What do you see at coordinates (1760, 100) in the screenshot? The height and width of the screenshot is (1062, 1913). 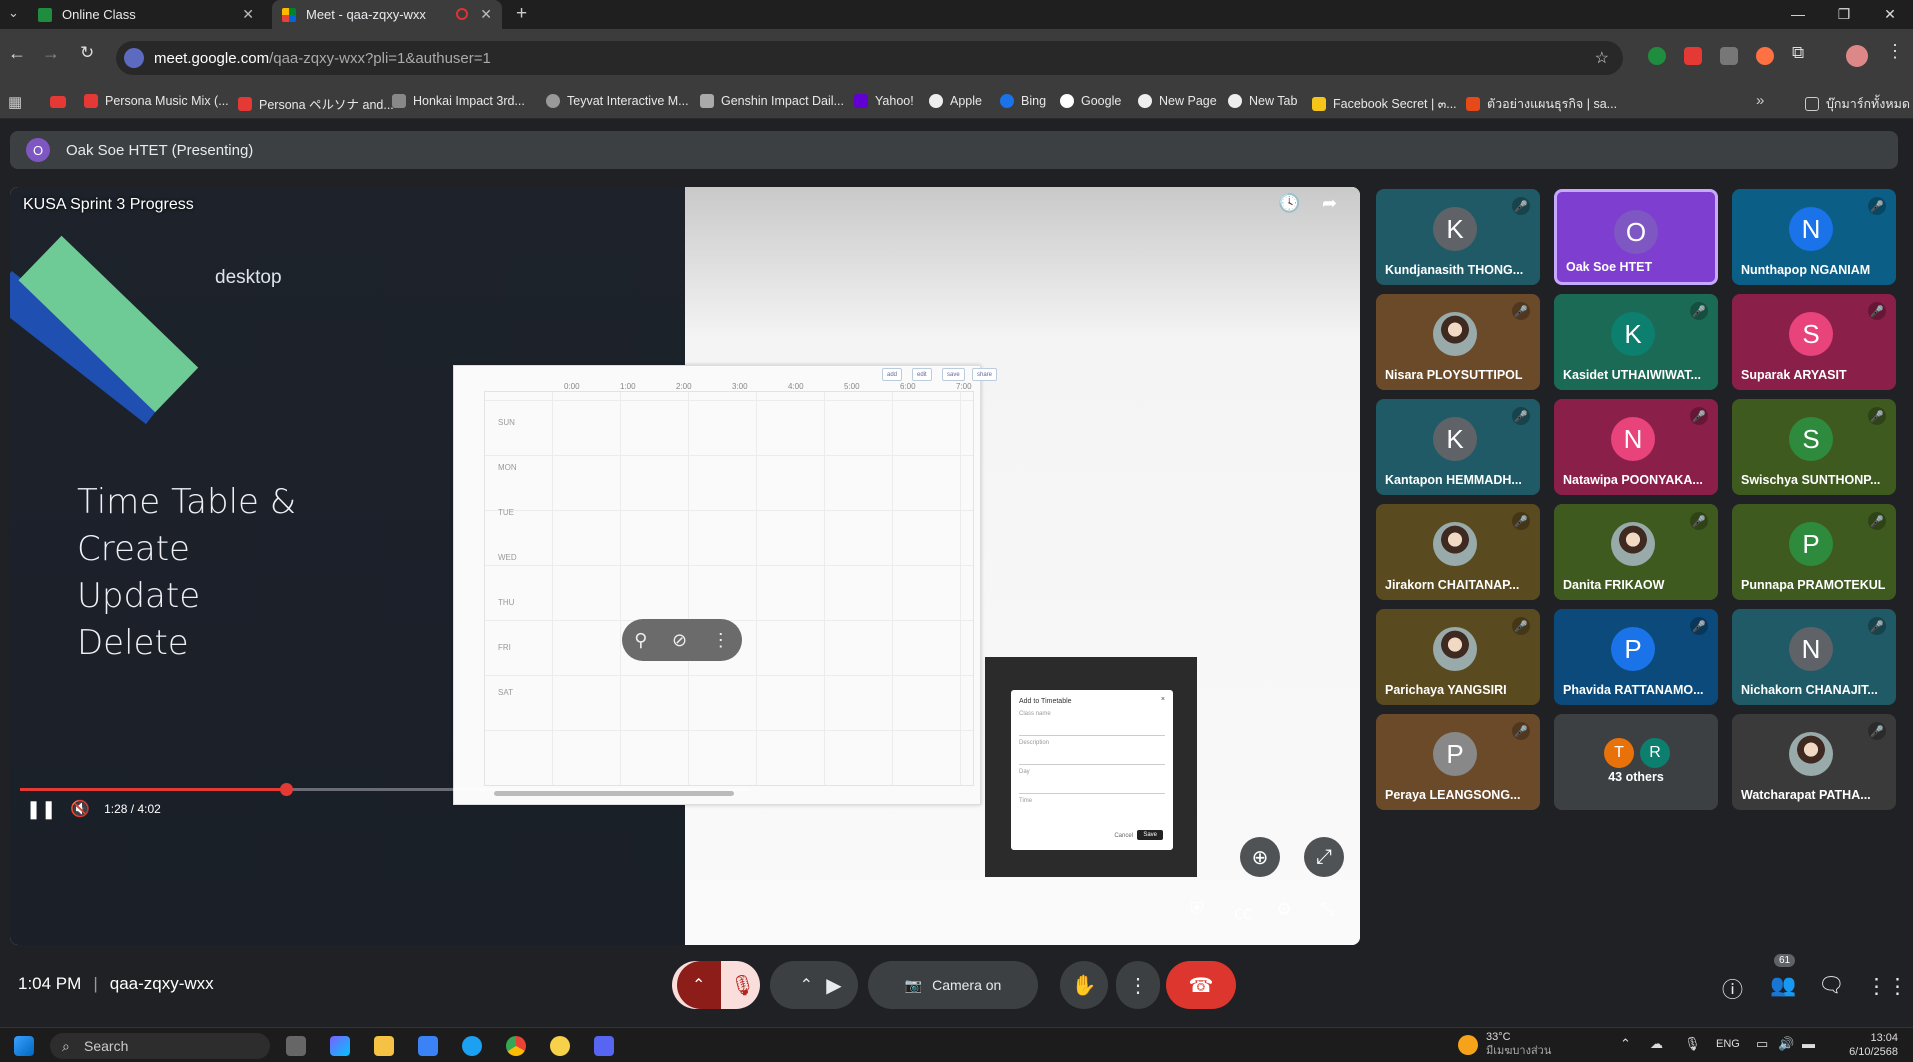 I see `more-bookmarks-chevron-icon: »` at bounding box center [1760, 100].